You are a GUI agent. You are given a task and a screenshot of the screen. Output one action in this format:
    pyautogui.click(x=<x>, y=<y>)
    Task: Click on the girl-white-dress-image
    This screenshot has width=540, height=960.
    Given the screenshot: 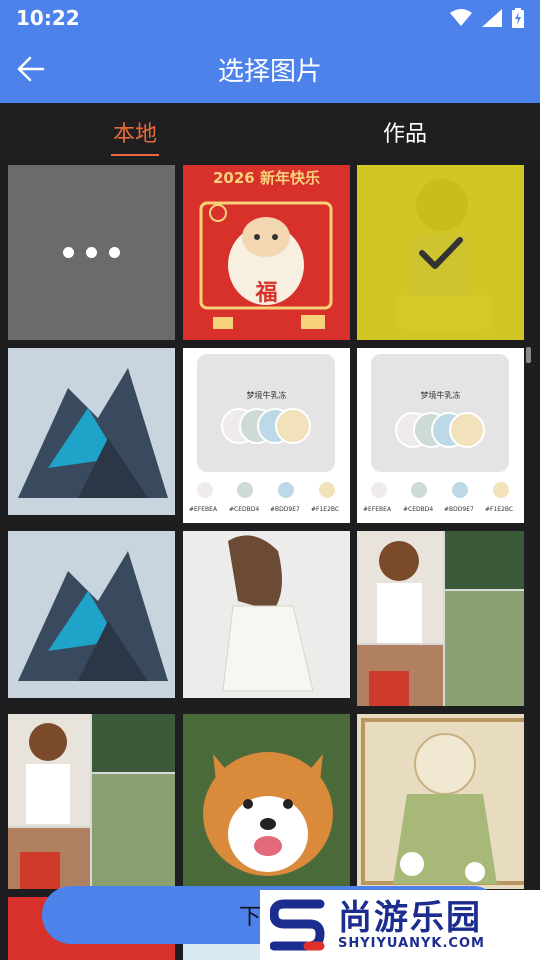 What is the action you would take?
    pyautogui.click(x=266, y=614)
    